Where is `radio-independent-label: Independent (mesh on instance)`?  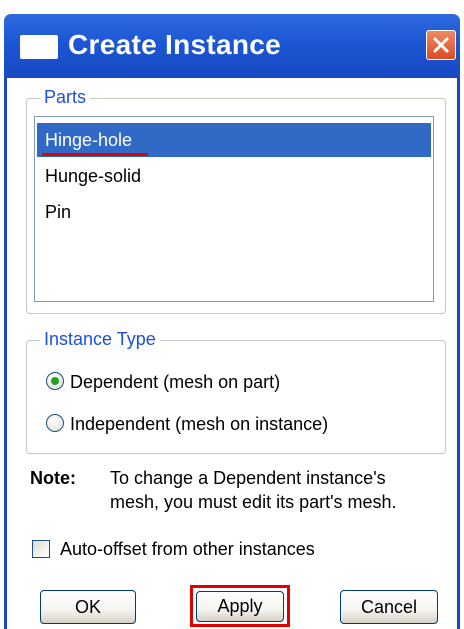 radio-independent-label: Independent (mesh on instance) is located at coordinates (199, 424).